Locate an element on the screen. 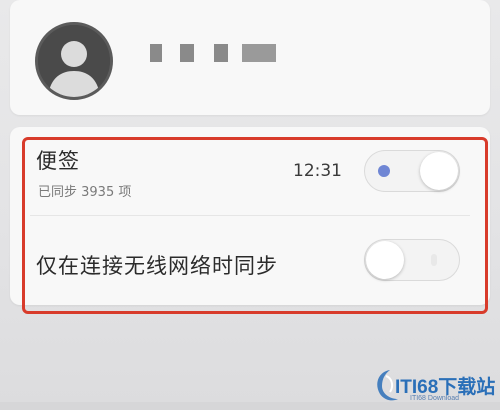 The height and width of the screenshot is (410, 500). default-user-avatar-icon is located at coordinates (74, 61).